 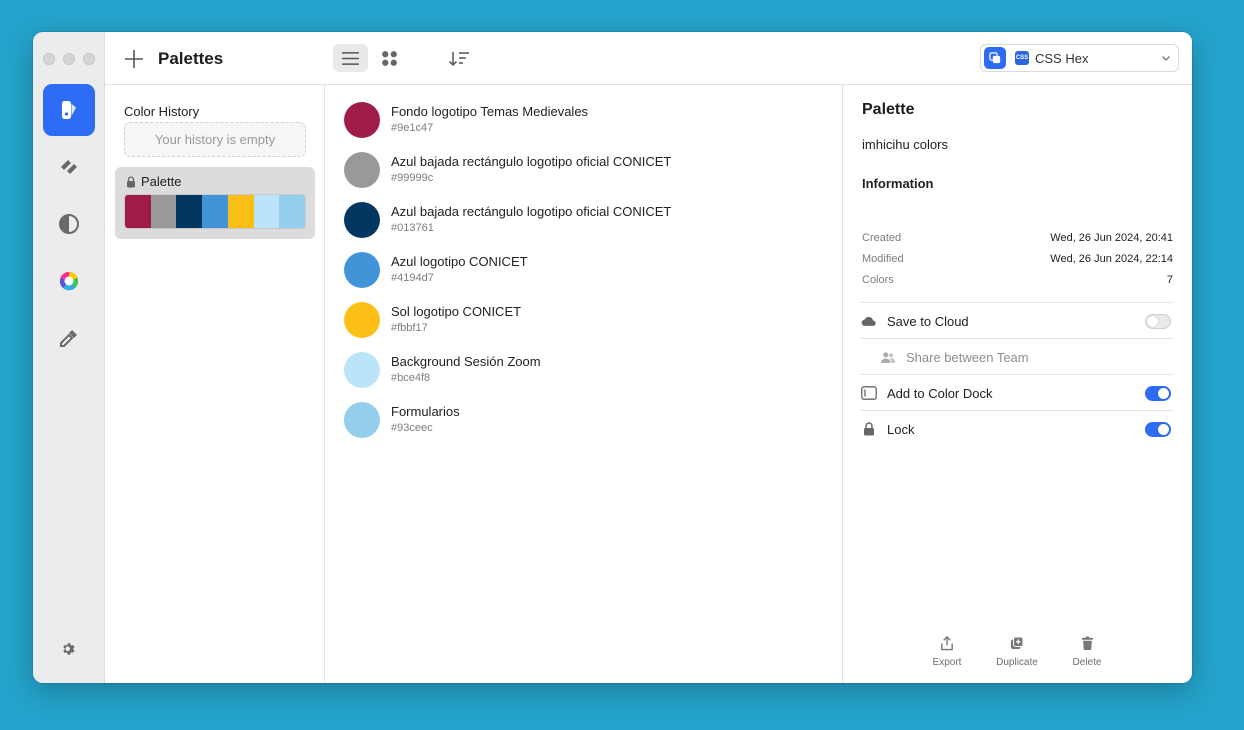 What do you see at coordinates (1166, 58) in the screenshot?
I see `chevron-down-icon` at bounding box center [1166, 58].